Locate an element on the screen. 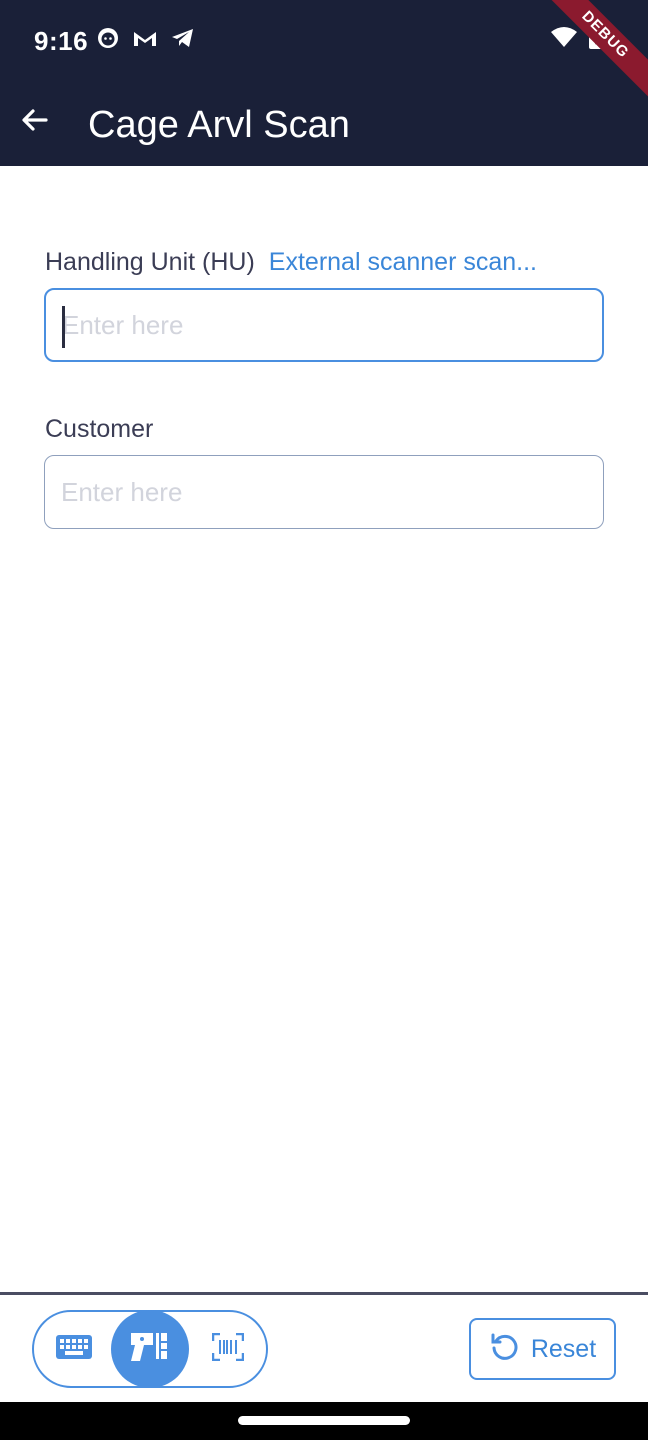 The width and height of the screenshot is (648, 1440). arrow-back-icon is located at coordinates (34, 122).